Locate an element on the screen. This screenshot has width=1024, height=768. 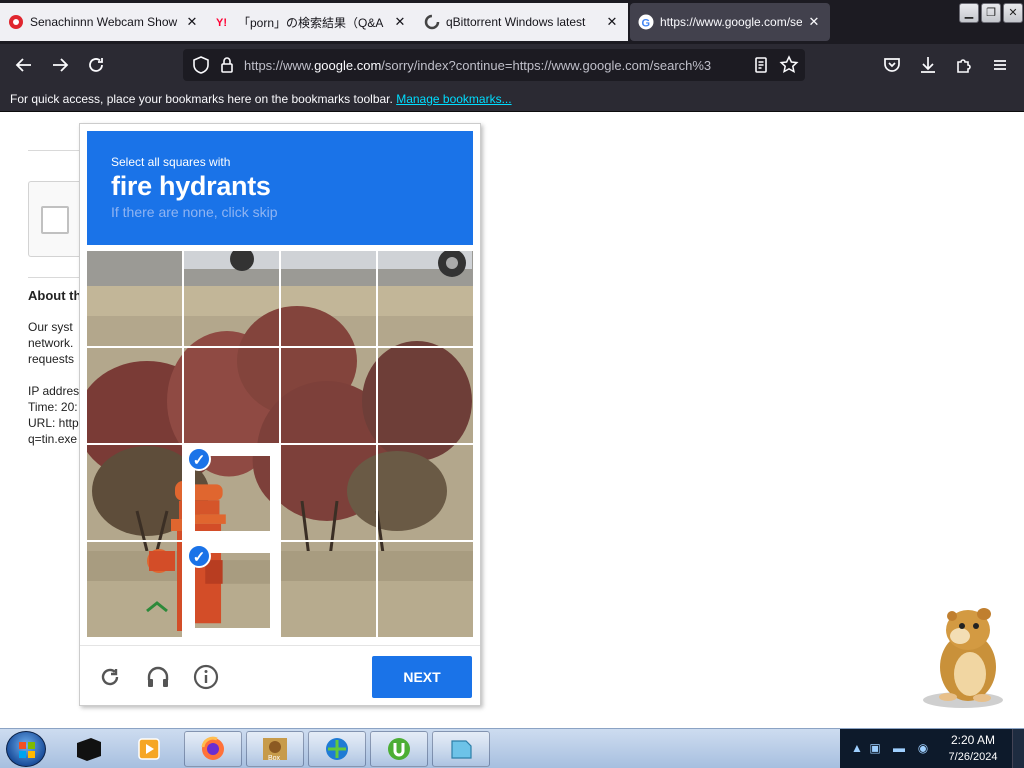
lock-icon is located at coordinates (227, 65).